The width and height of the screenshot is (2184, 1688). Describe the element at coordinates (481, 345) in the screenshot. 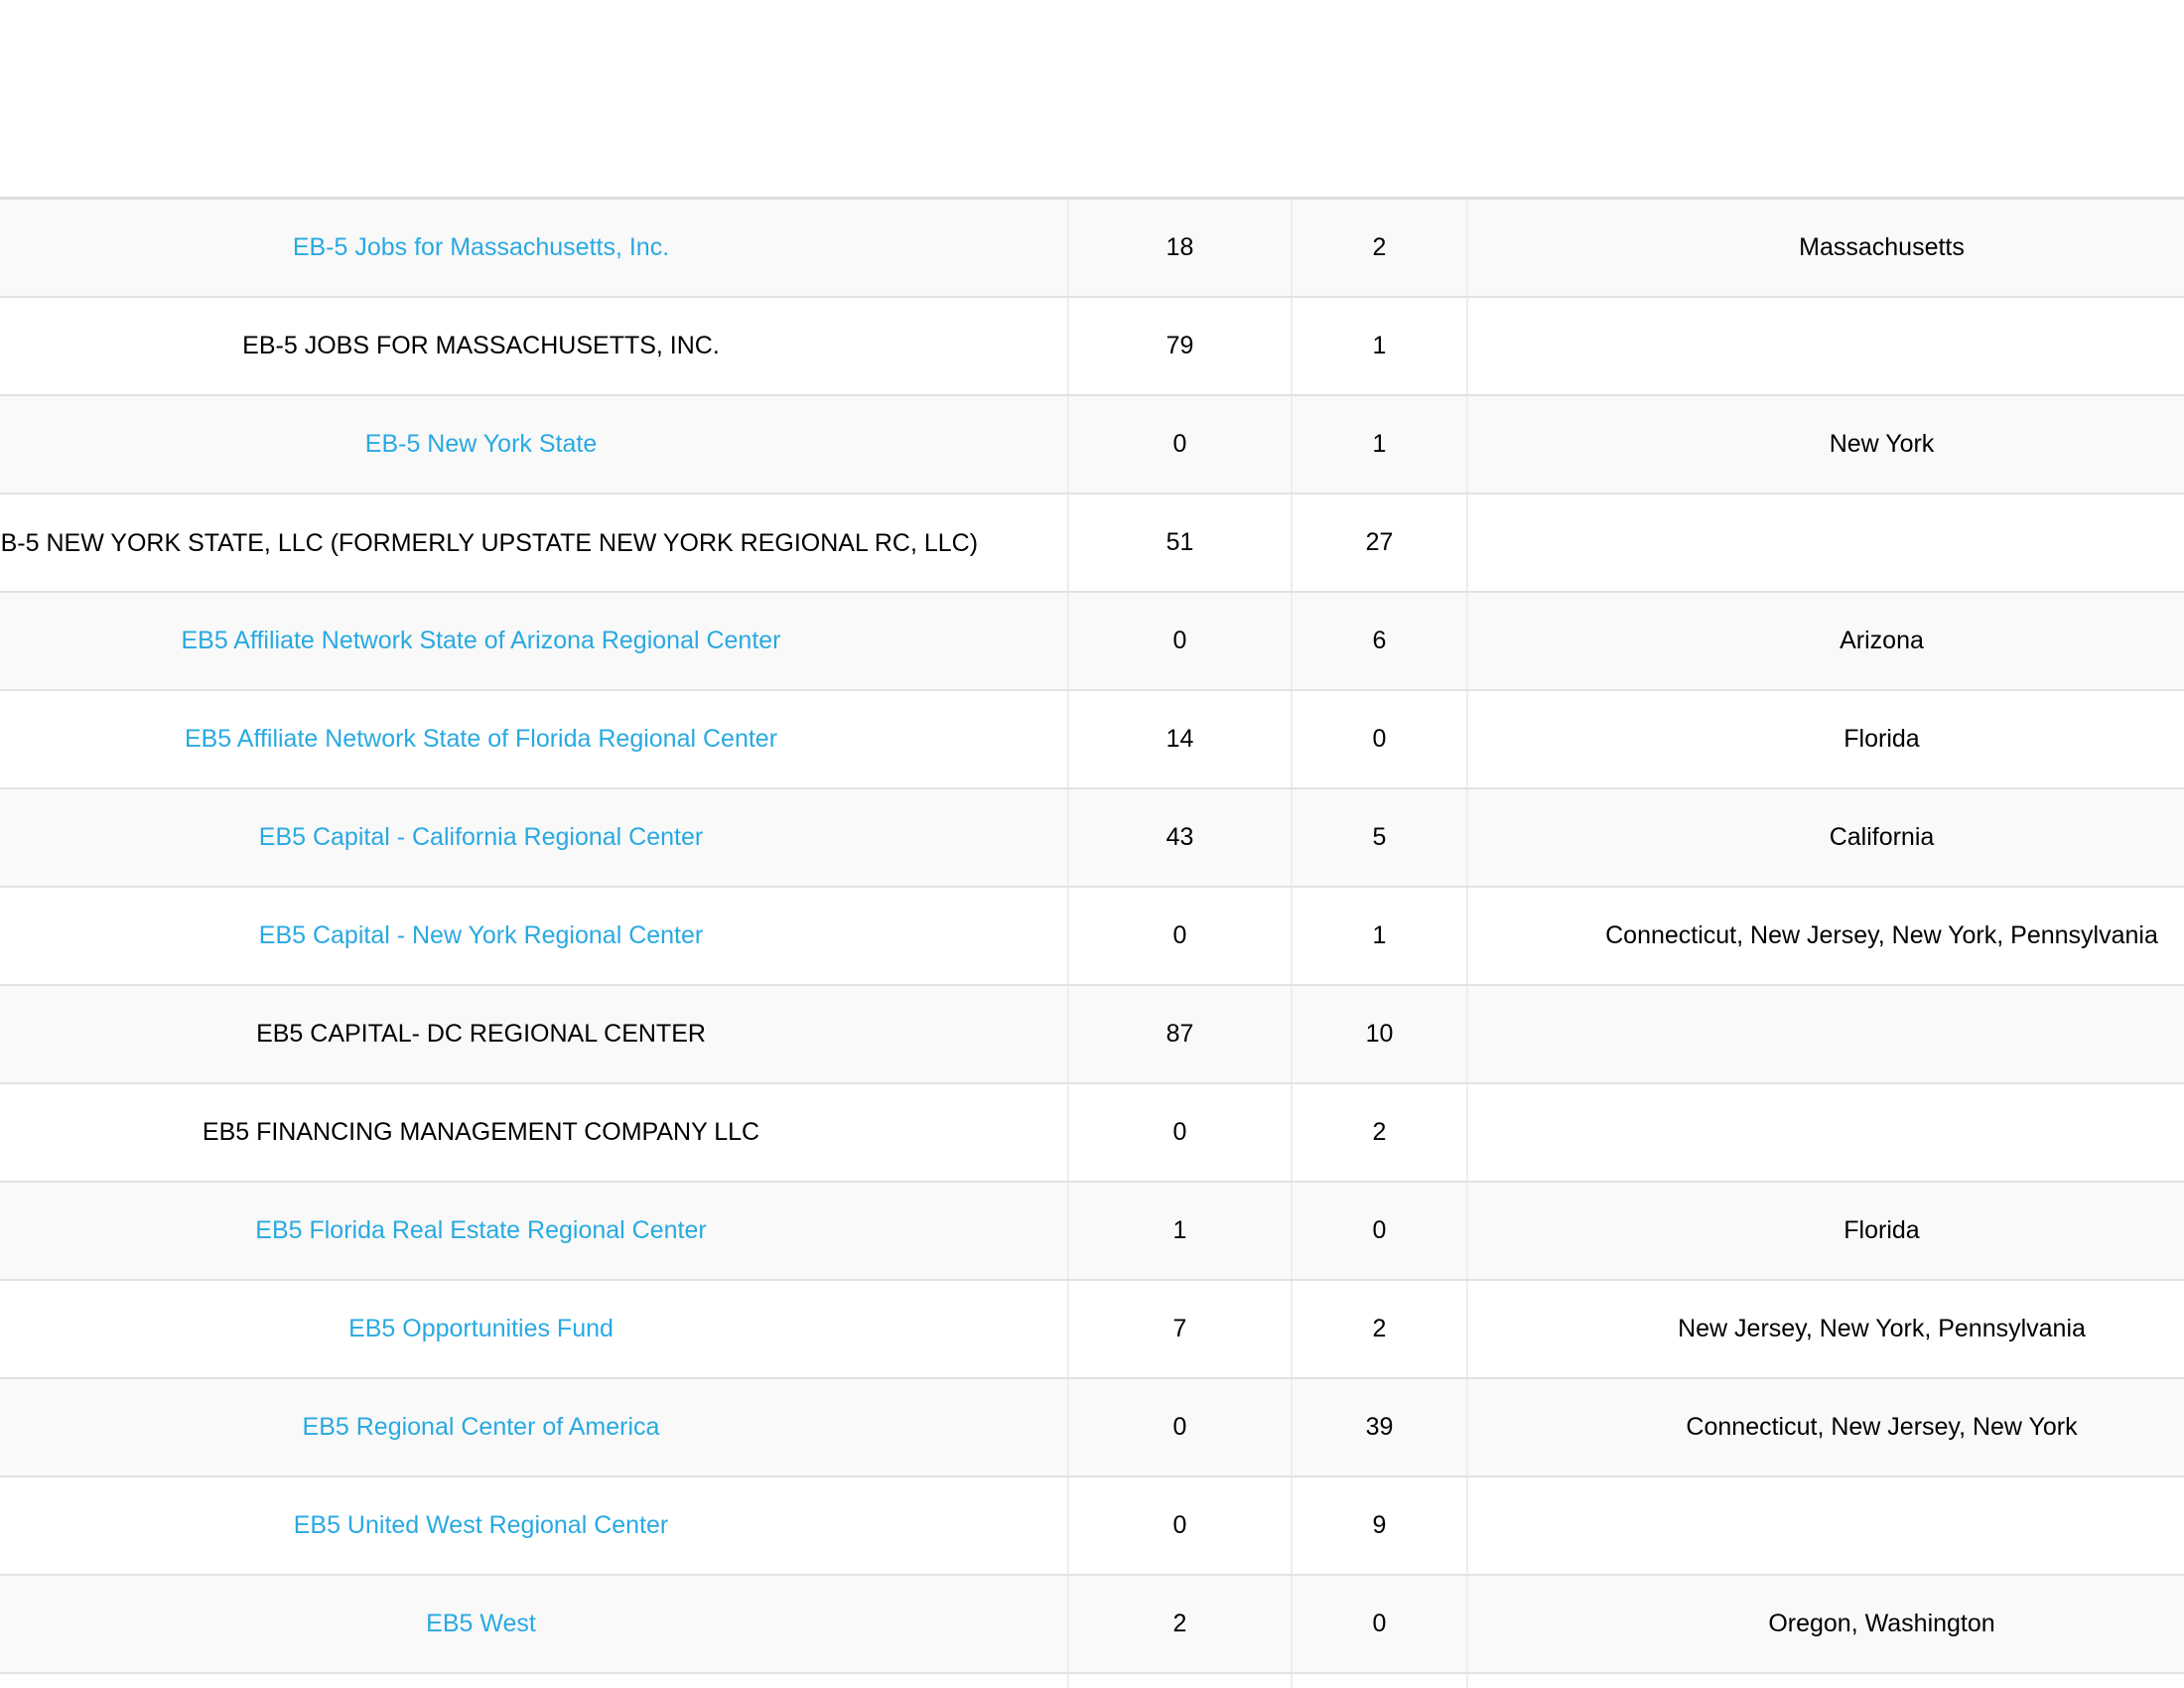

I see `regional-center-name-text: EB-5 JOBS FOR MASSACHUSETTS, INC.` at that location.